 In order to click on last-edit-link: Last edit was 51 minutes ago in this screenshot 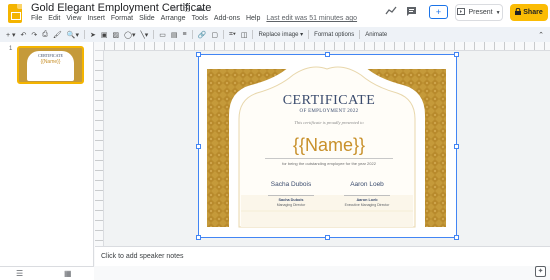, I will do `click(311, 18)`.